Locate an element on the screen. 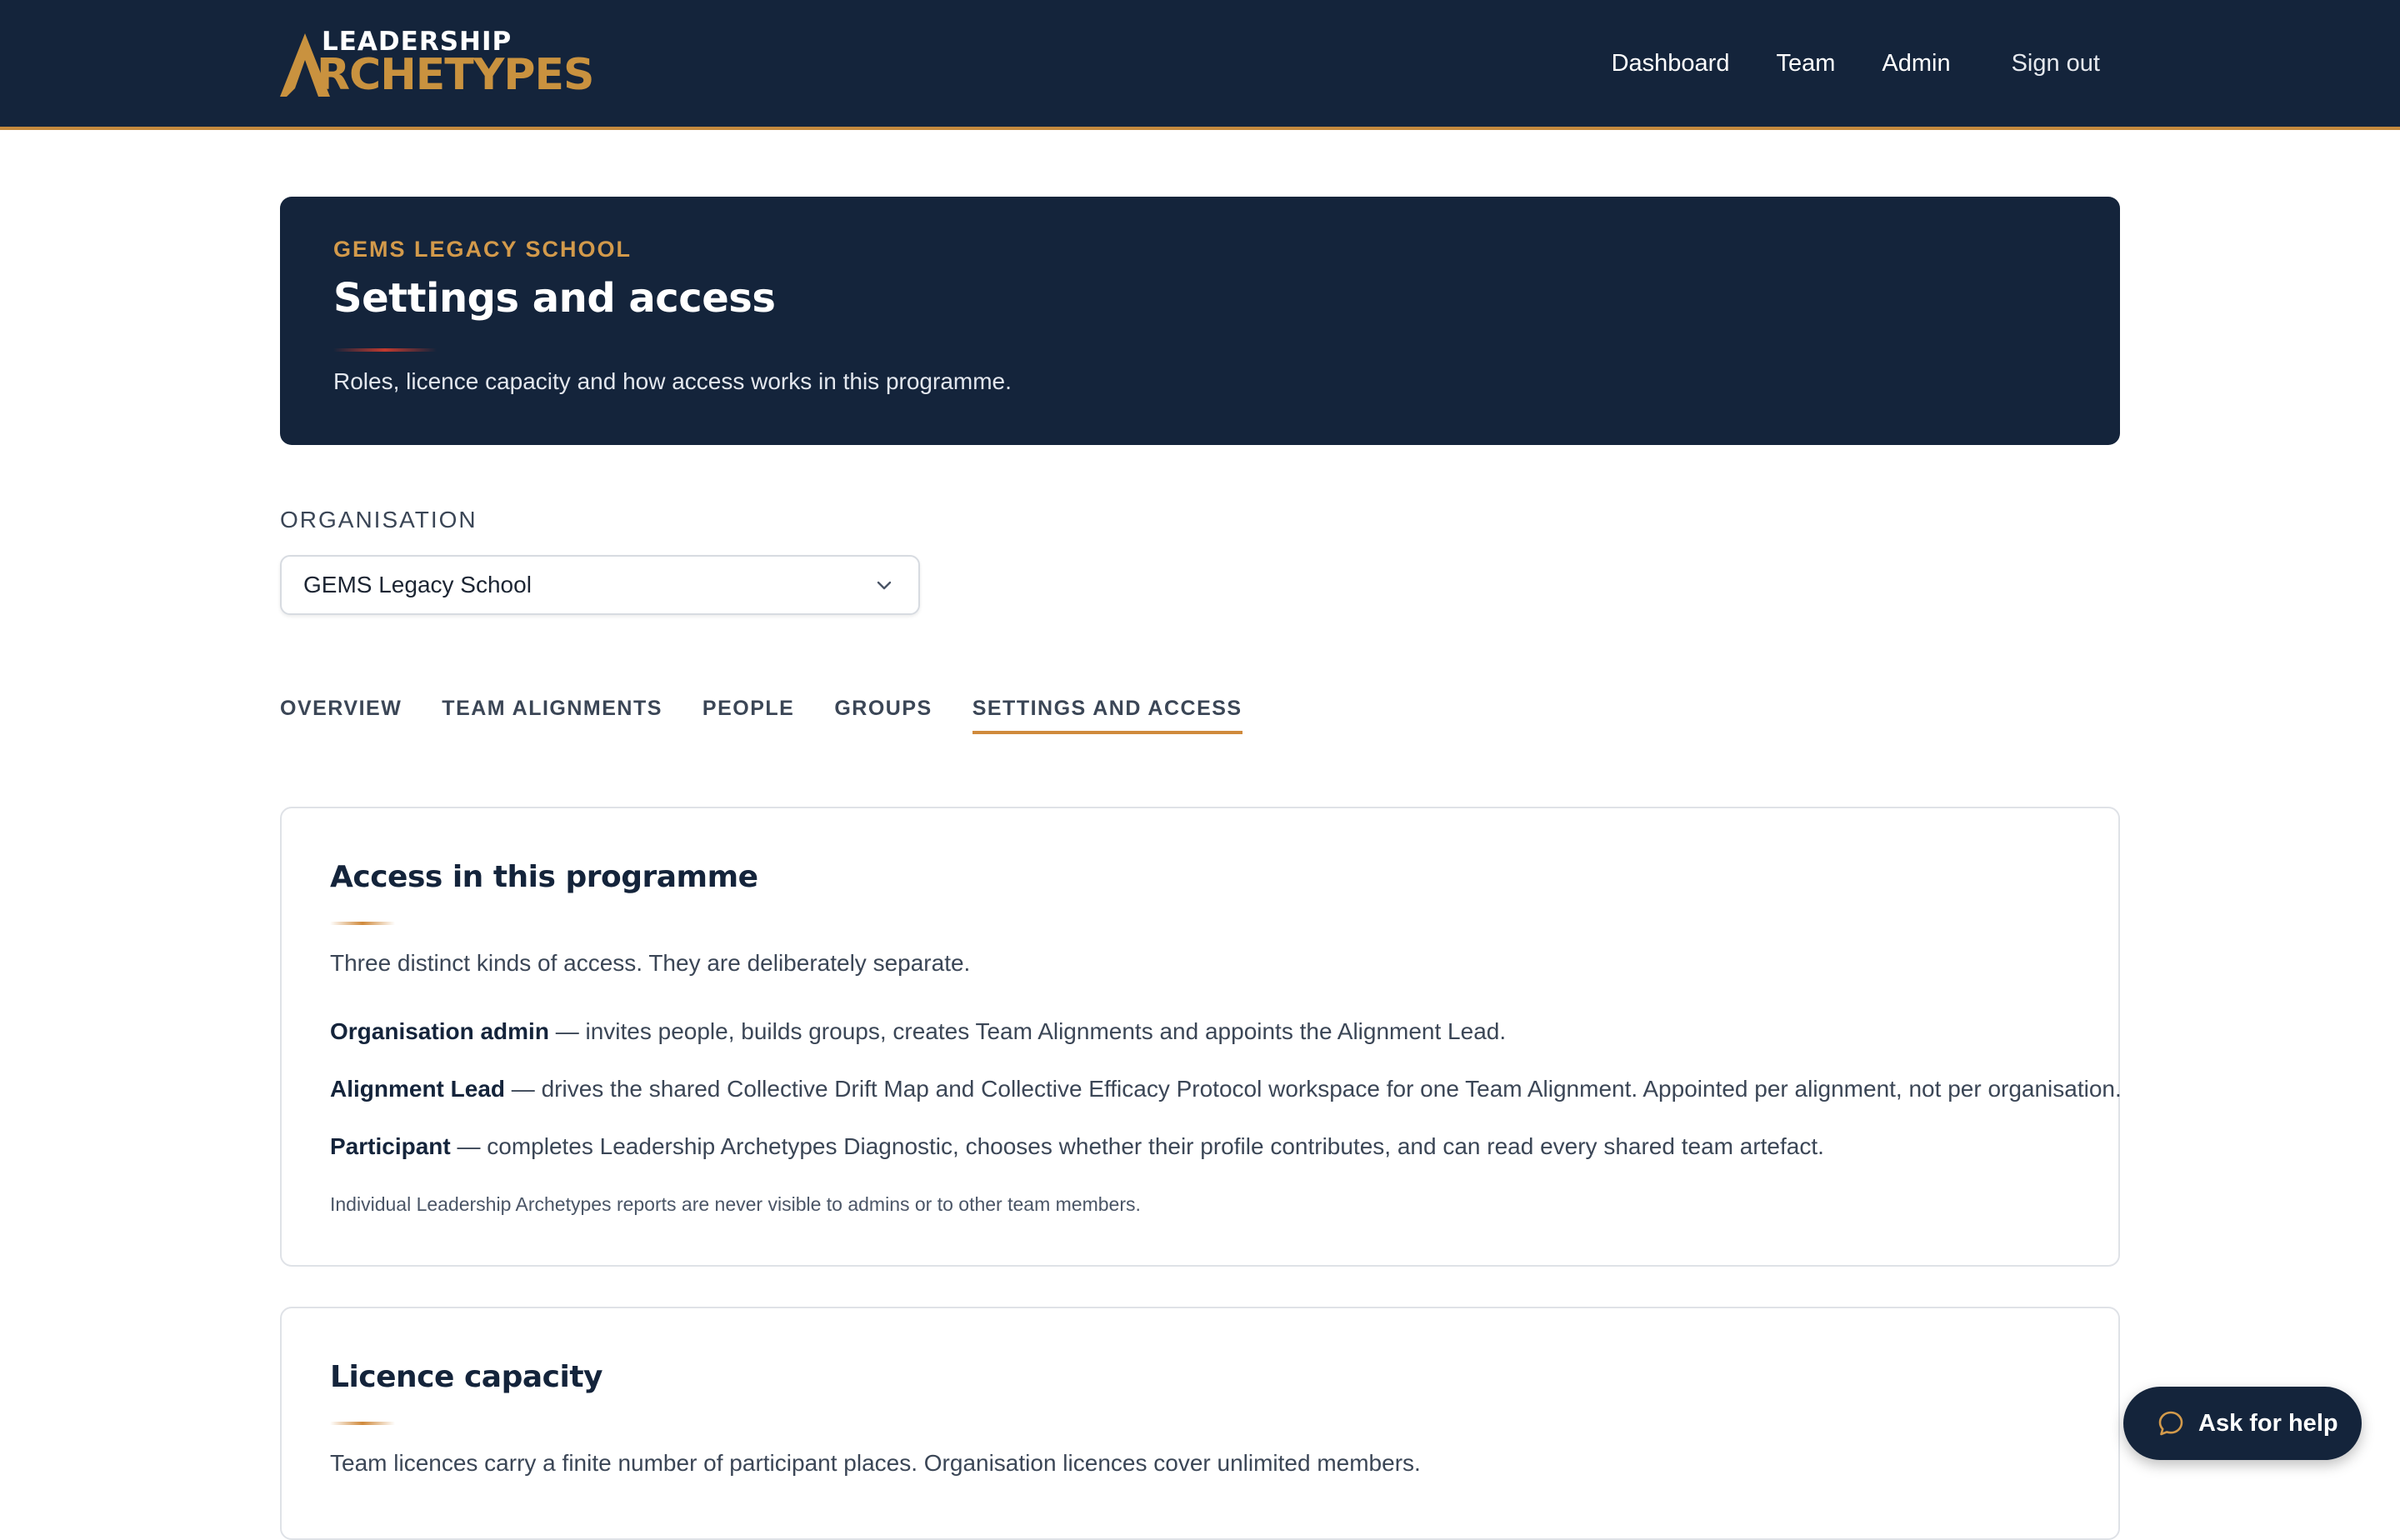 The image size is (2400, 1540). ask-for-help-label: Ask for help is located at coordinates (2268, 1423).